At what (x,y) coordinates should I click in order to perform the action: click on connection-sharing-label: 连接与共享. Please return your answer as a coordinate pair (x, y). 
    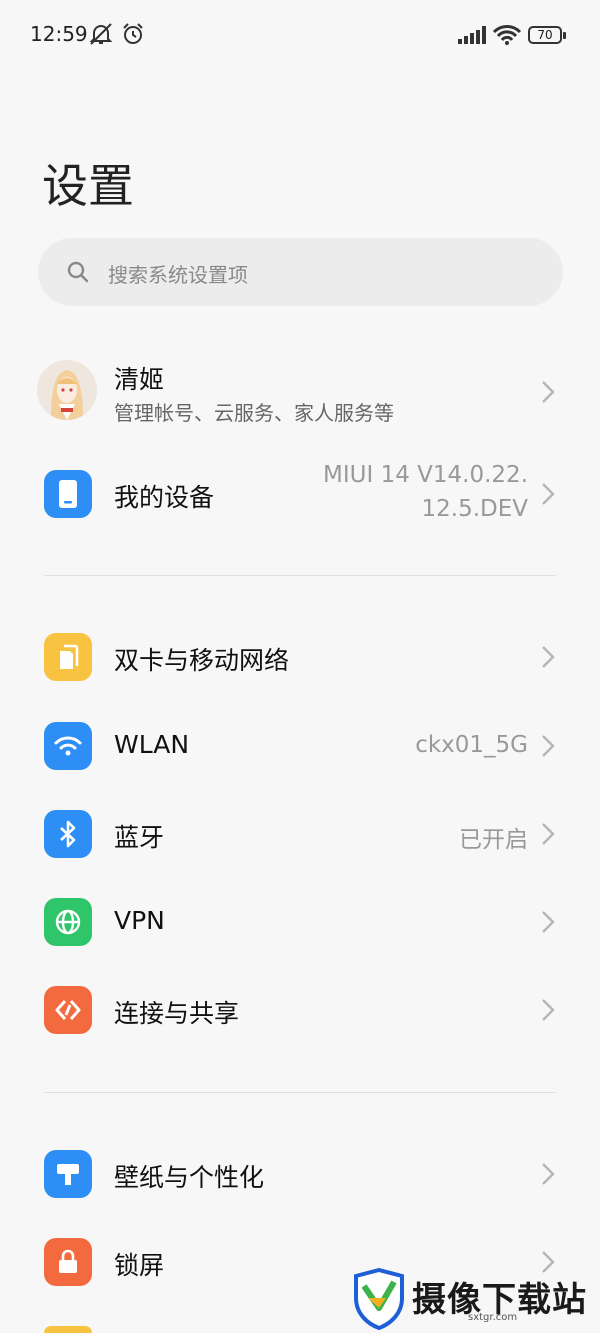
    Looking at the image, I should click on (177, 1013).